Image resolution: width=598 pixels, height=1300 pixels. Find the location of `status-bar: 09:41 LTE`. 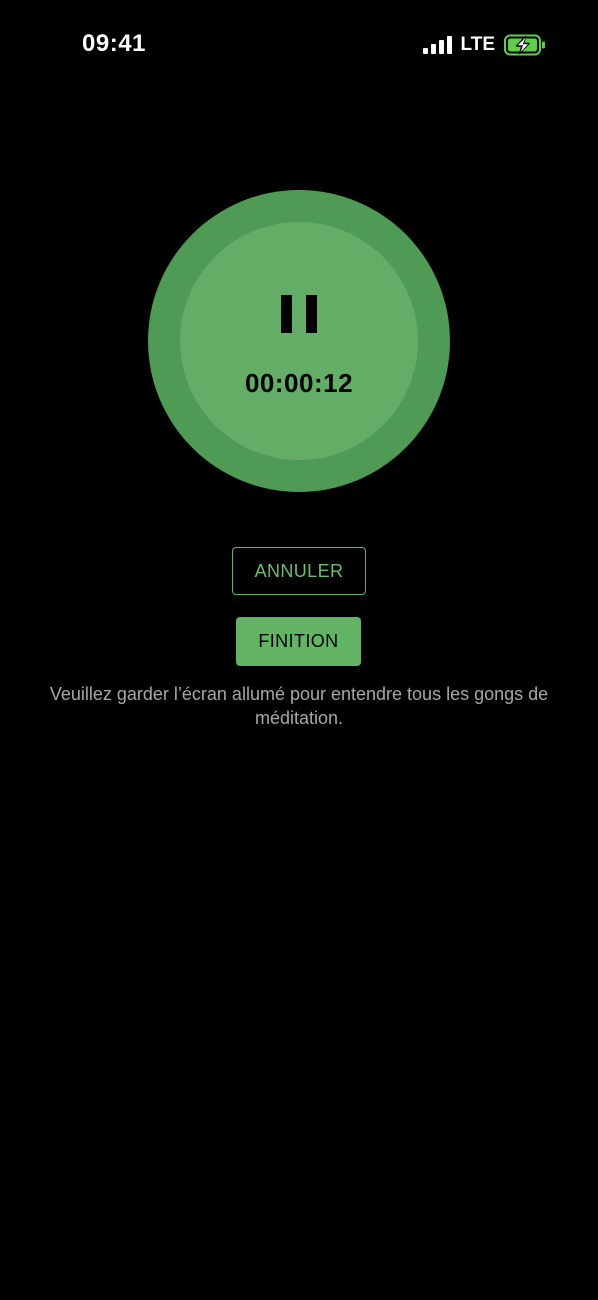

status-bar: 09:41 LTE is located at coordinates (299, 45).